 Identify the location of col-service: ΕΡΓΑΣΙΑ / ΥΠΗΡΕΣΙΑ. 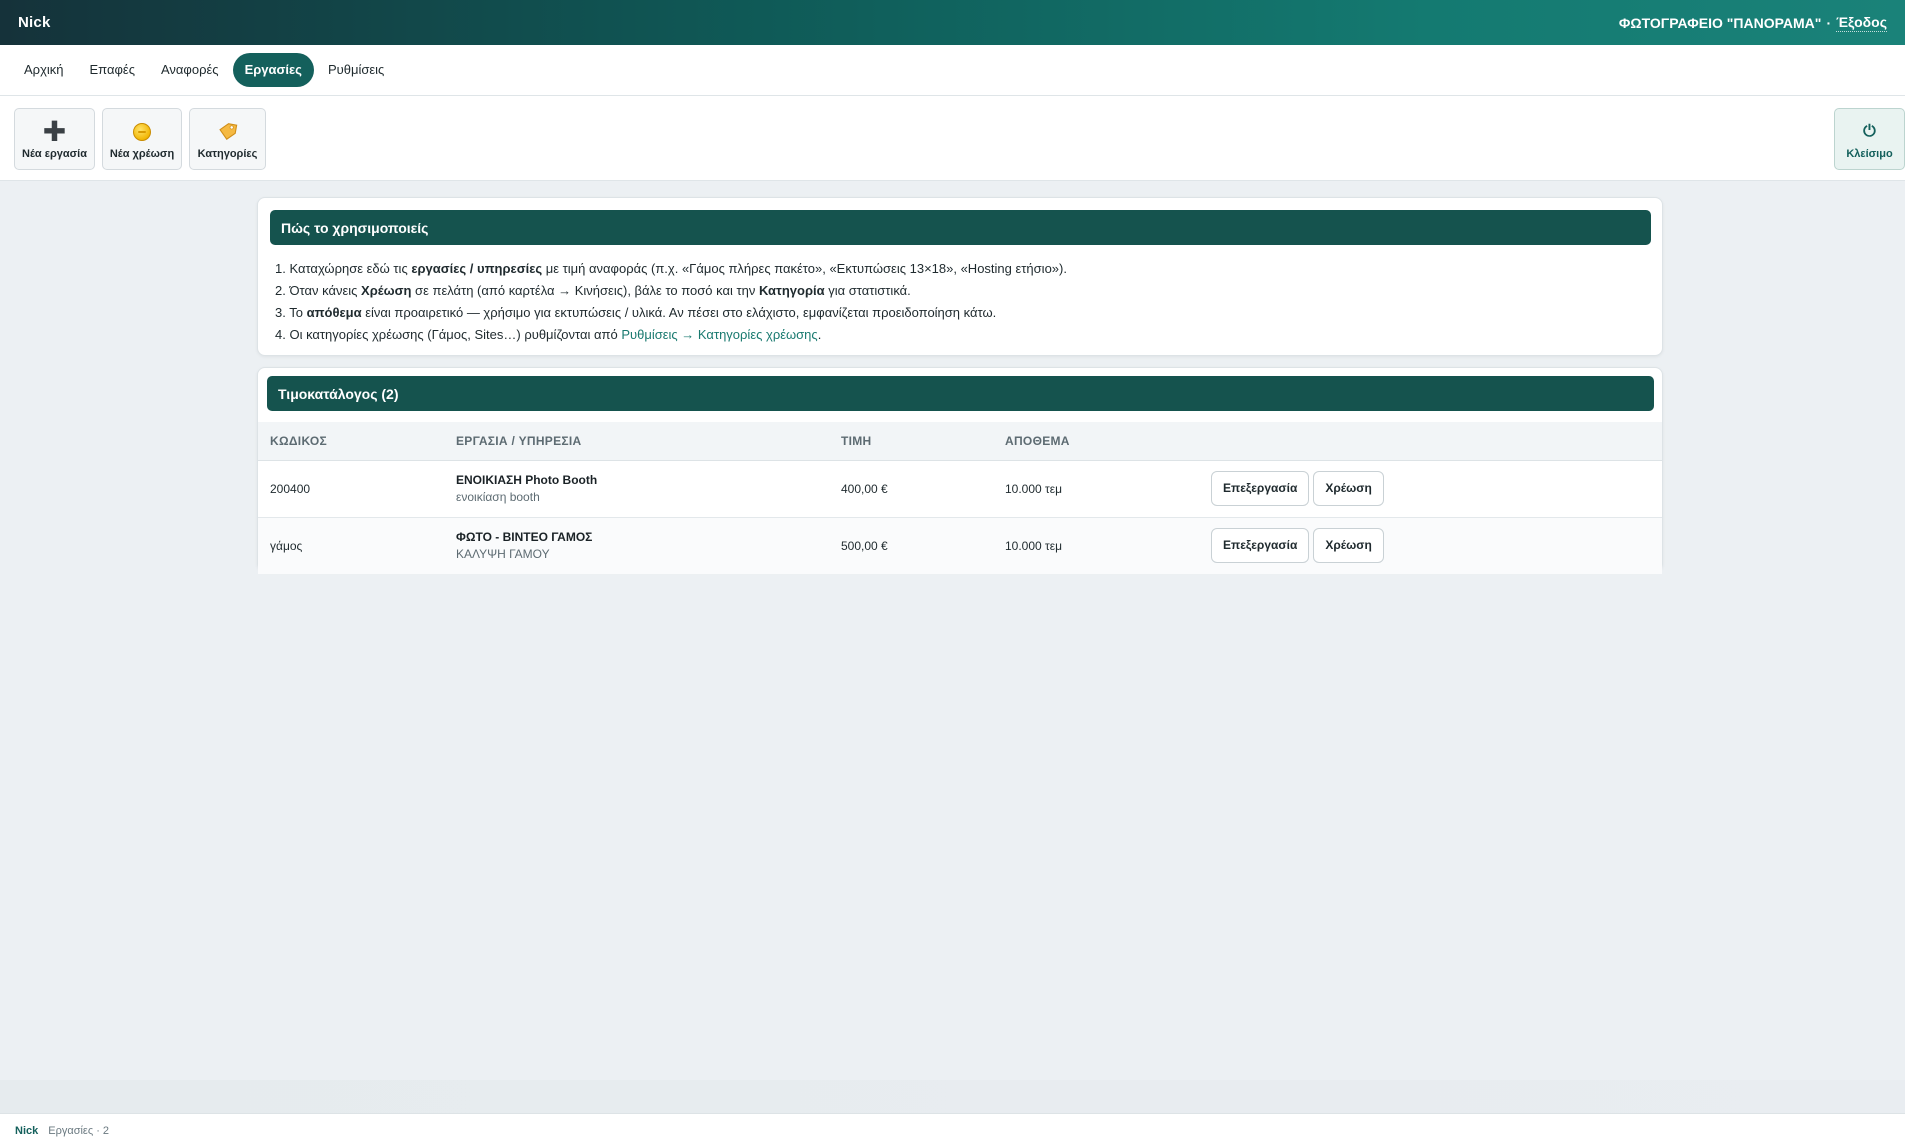
(636, 441).